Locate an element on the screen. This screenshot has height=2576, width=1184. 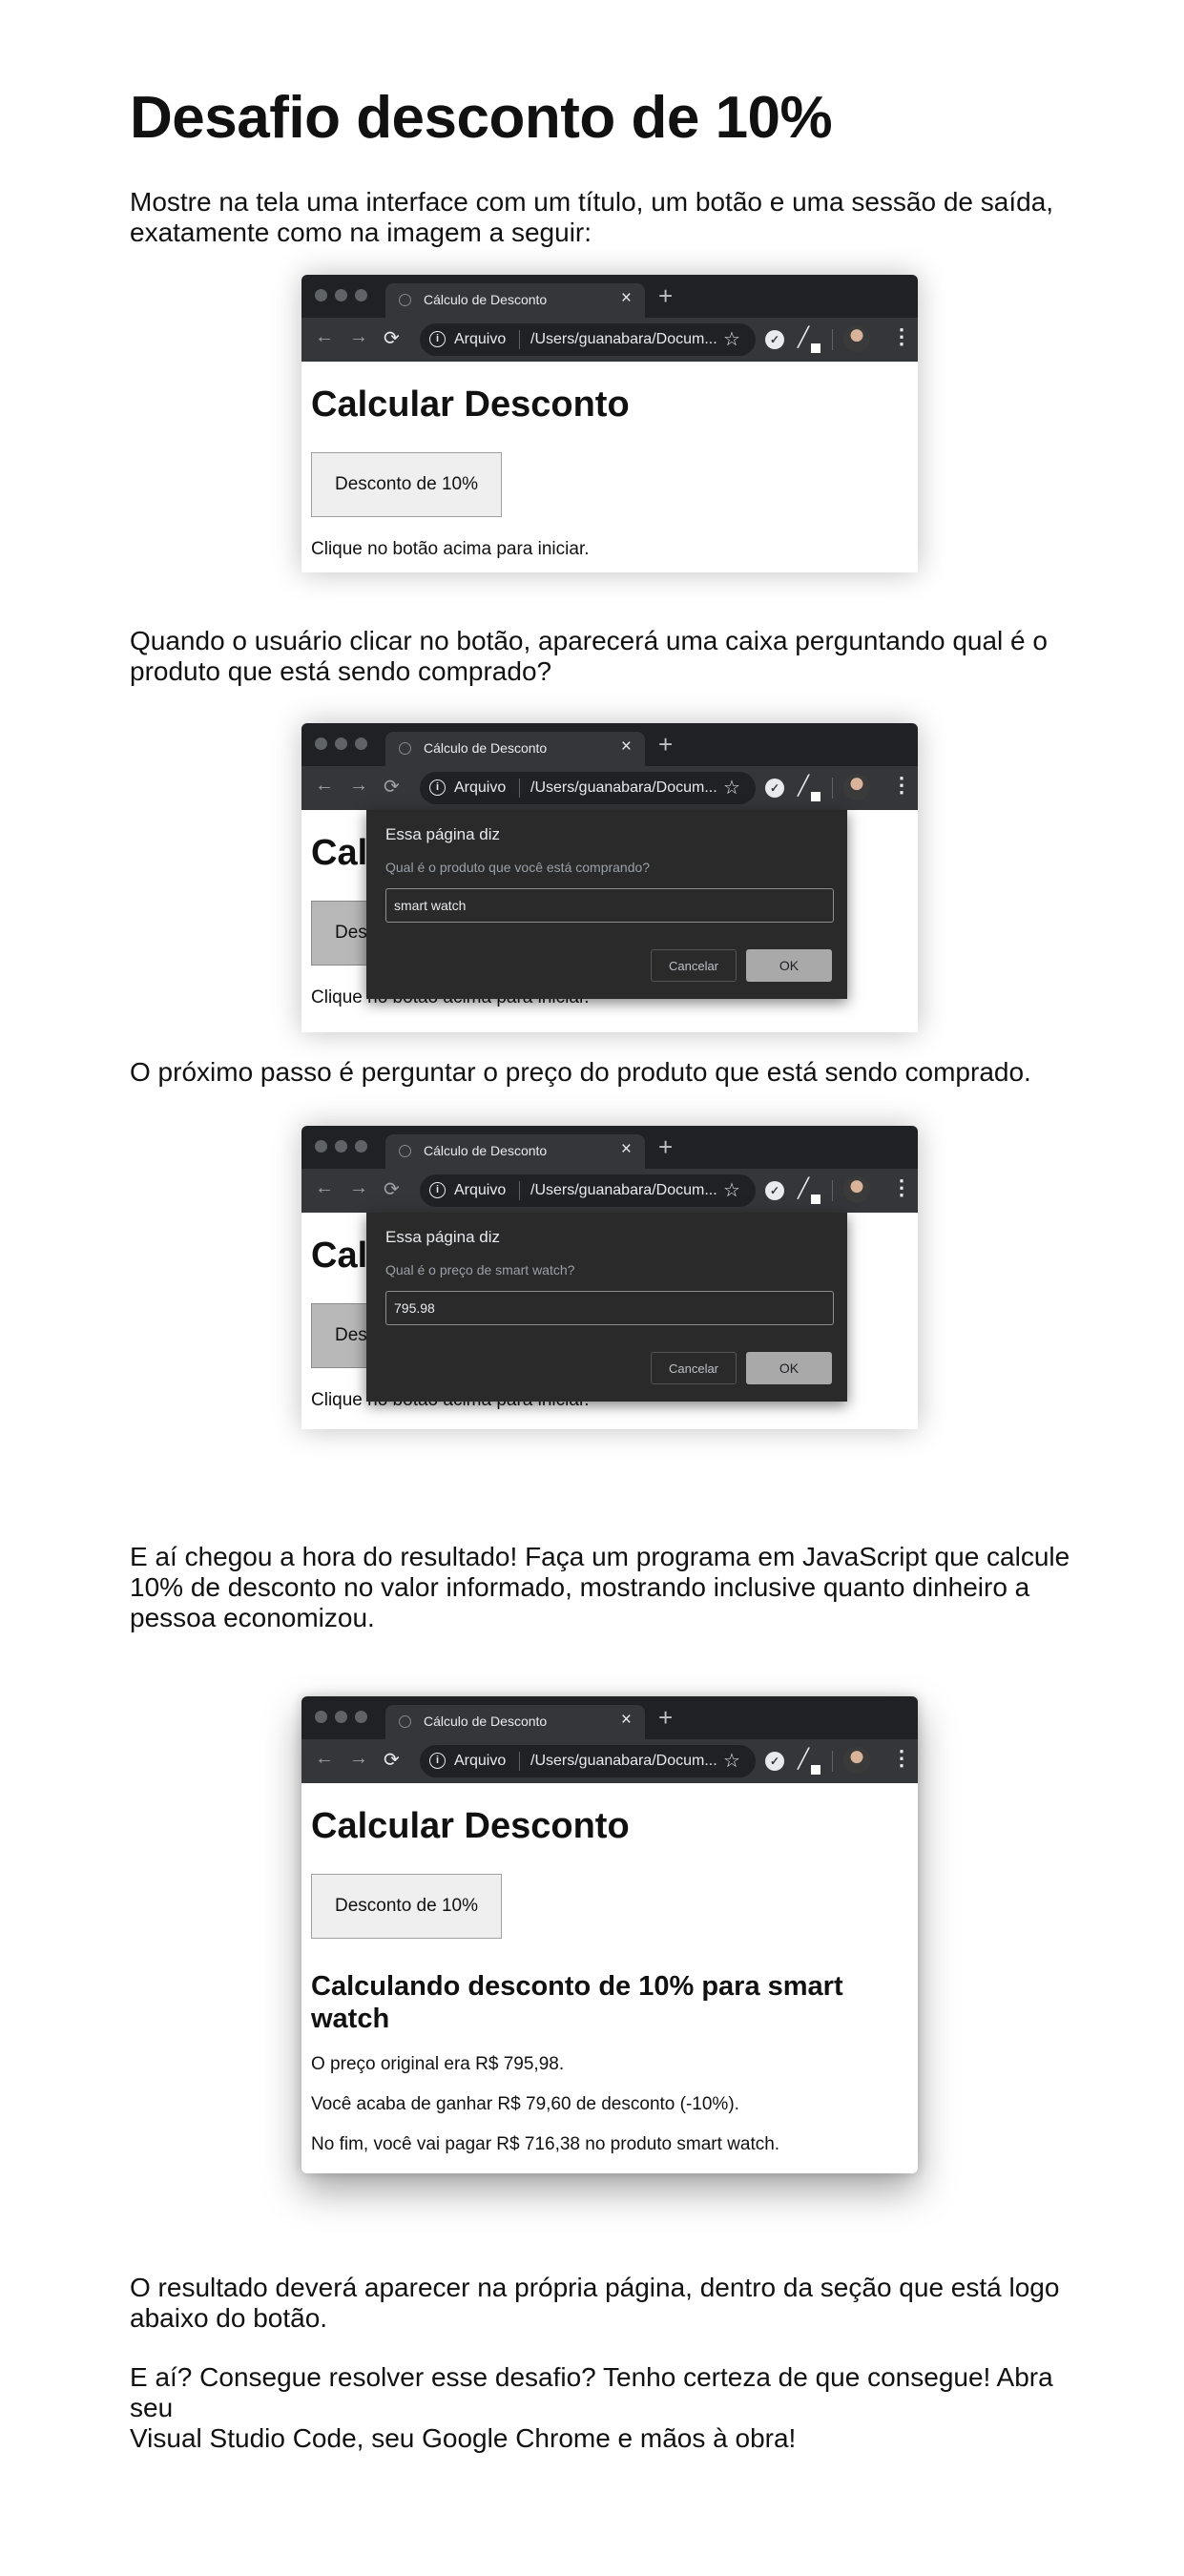
page-title: Desafio desconto de 10% is located at coordinates (481, 118).